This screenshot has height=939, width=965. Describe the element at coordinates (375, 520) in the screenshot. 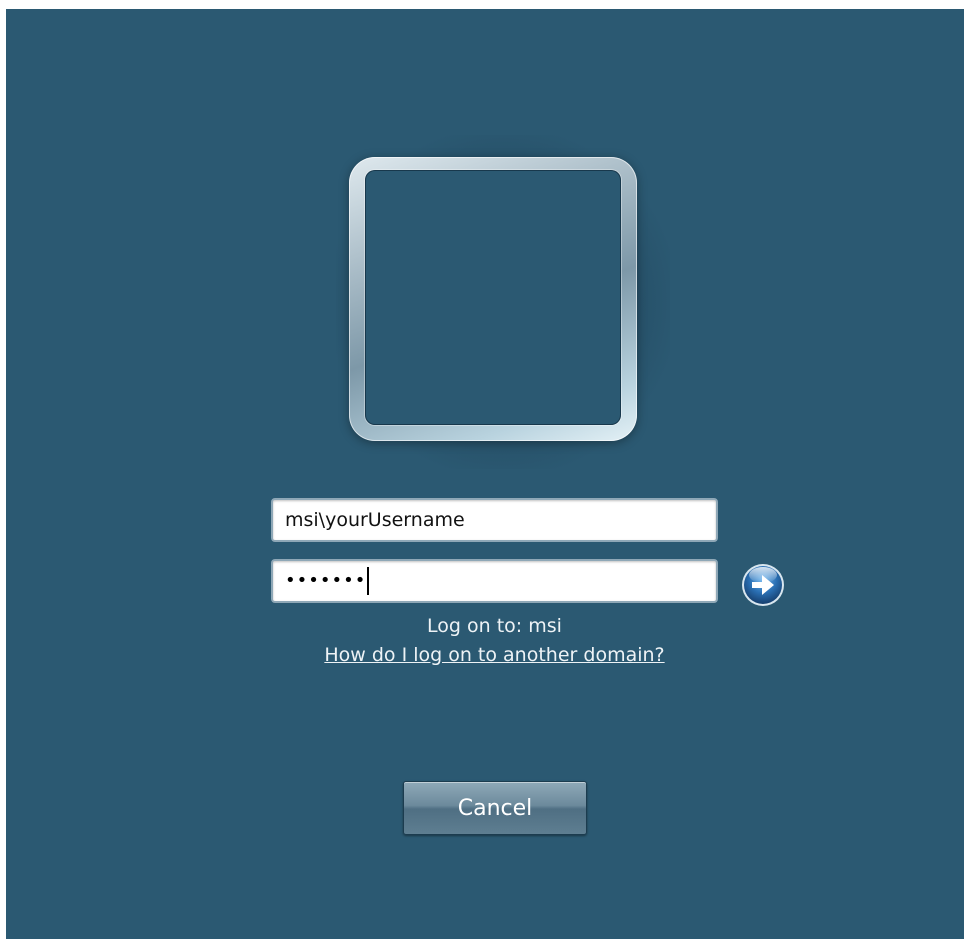

I see `username-value: msi\yourUsername` at that location.